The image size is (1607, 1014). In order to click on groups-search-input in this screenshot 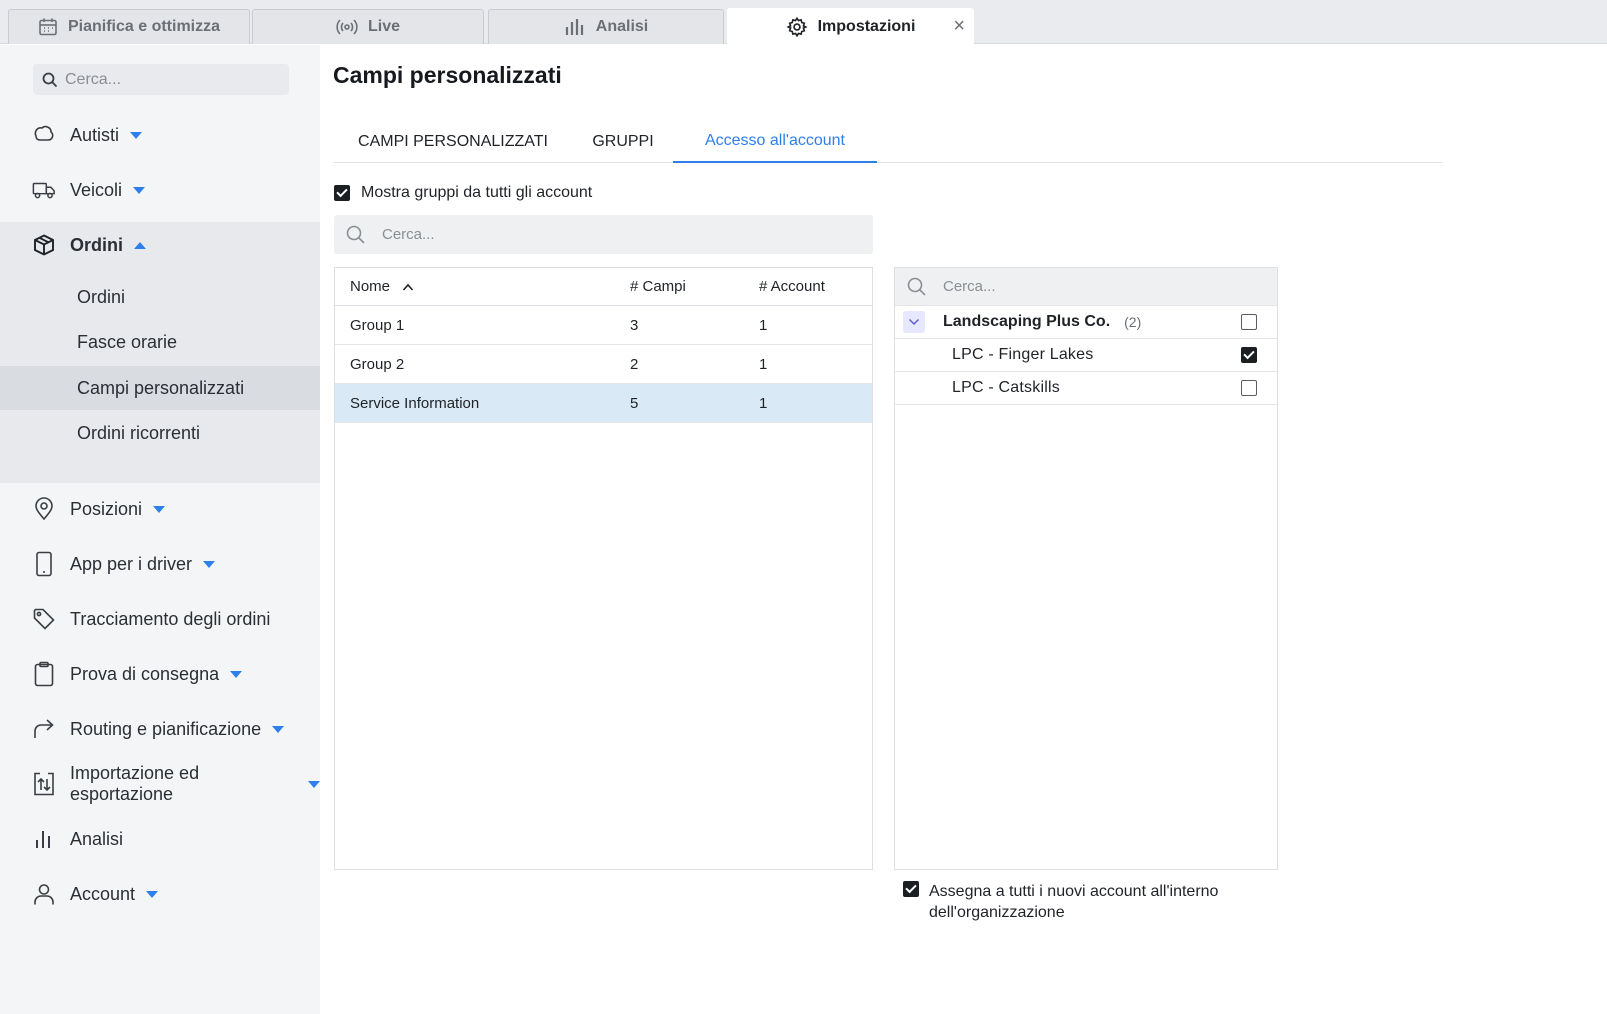, I will do `click(532, 234)`.